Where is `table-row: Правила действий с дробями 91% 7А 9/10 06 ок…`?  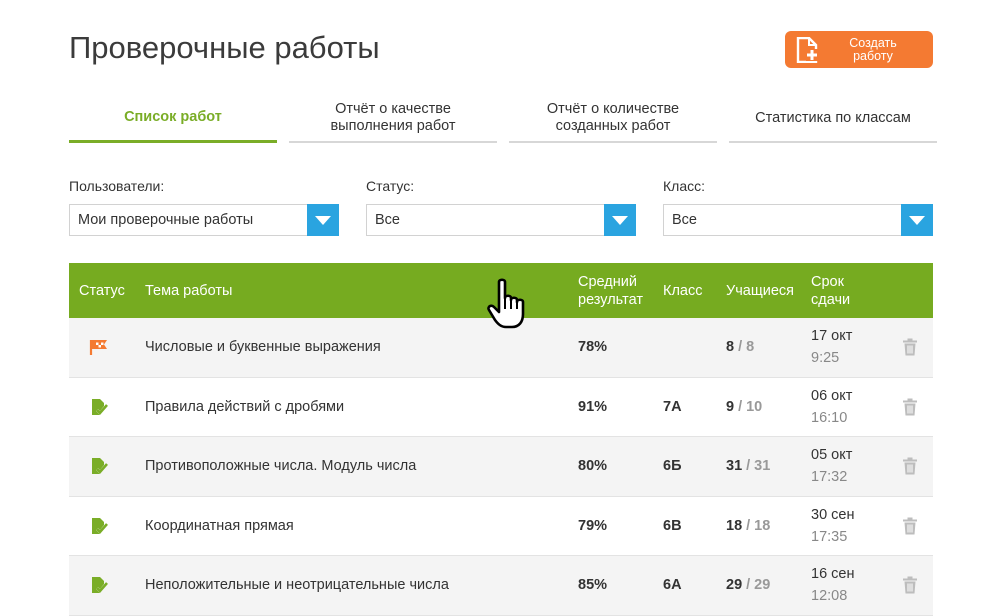
table-row: Правила действий с дробями 91% 7А 9/10 06 ок… is located at coordinates (501, 407).